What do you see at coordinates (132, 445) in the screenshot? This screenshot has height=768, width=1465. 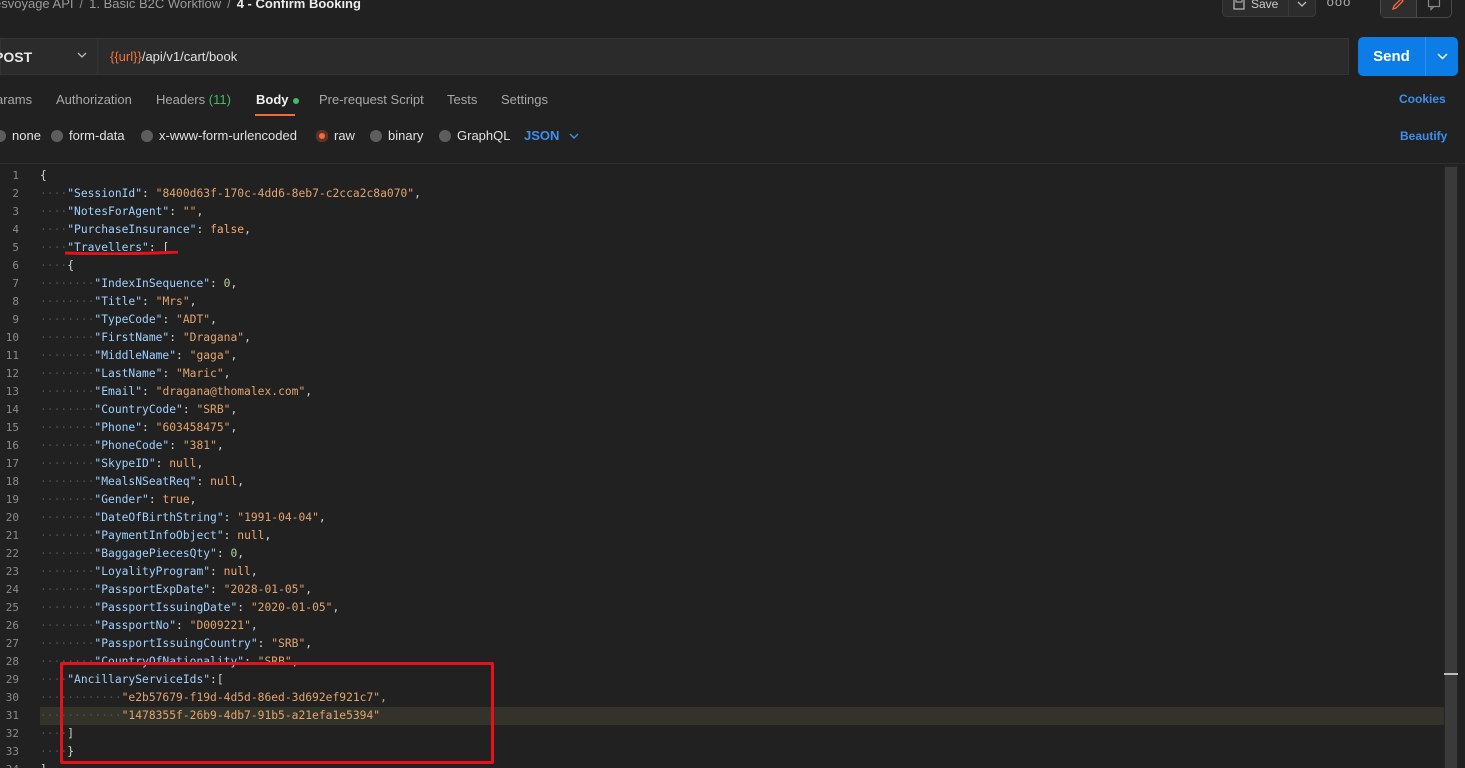 I see `json-key: "PhoneCode"` at bounding box center [132, 445].